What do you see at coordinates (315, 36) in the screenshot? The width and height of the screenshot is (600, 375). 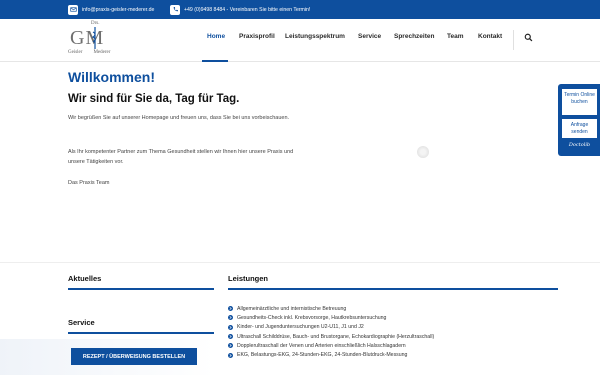 I see `nav-leistungsspektrum: Leistungsspektrum` at bounding box center [315, 36].